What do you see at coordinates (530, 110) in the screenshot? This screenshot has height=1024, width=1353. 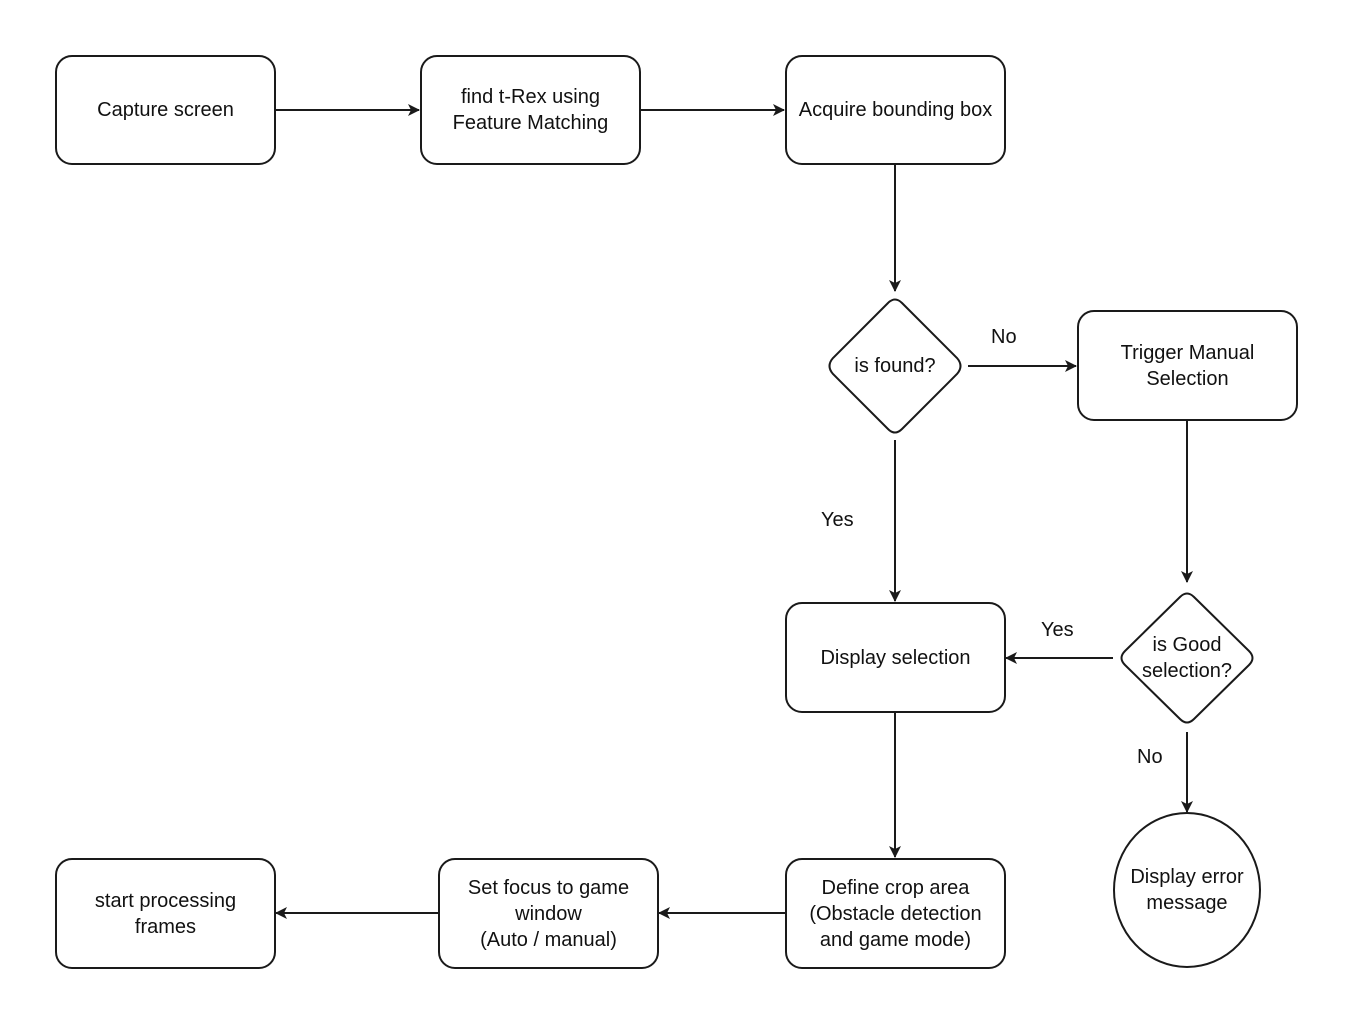 I see `label-find-t-rex: find t-Rex using Feature Matching` at bounding box center [530, 110].